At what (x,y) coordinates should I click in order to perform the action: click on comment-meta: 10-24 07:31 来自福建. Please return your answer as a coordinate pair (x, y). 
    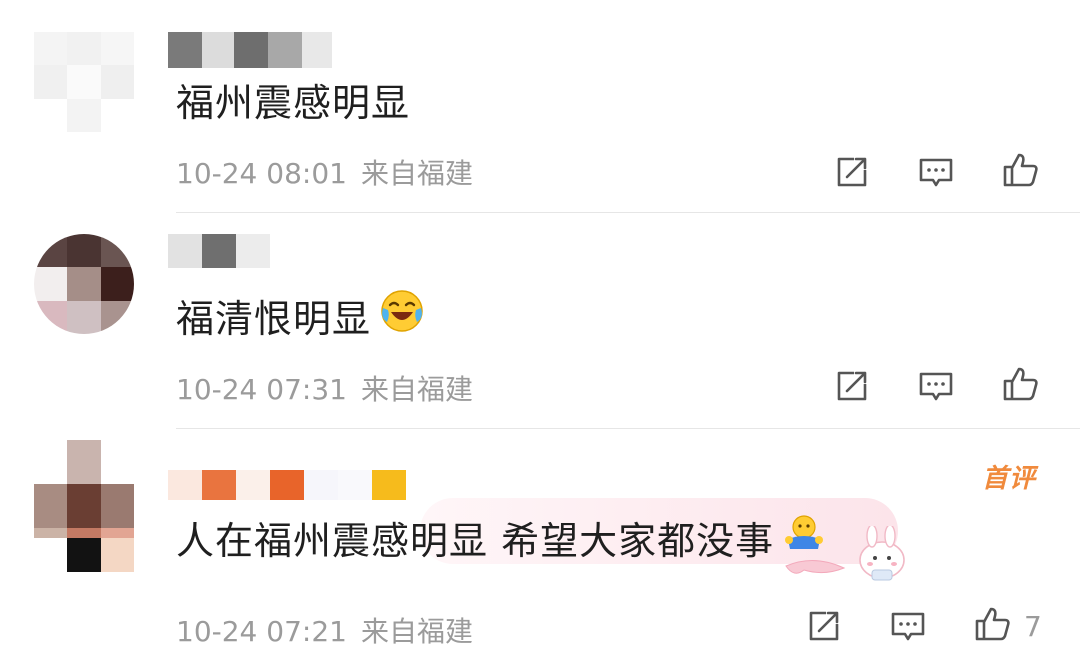
    Looking at the image, I should click on (324, 388).